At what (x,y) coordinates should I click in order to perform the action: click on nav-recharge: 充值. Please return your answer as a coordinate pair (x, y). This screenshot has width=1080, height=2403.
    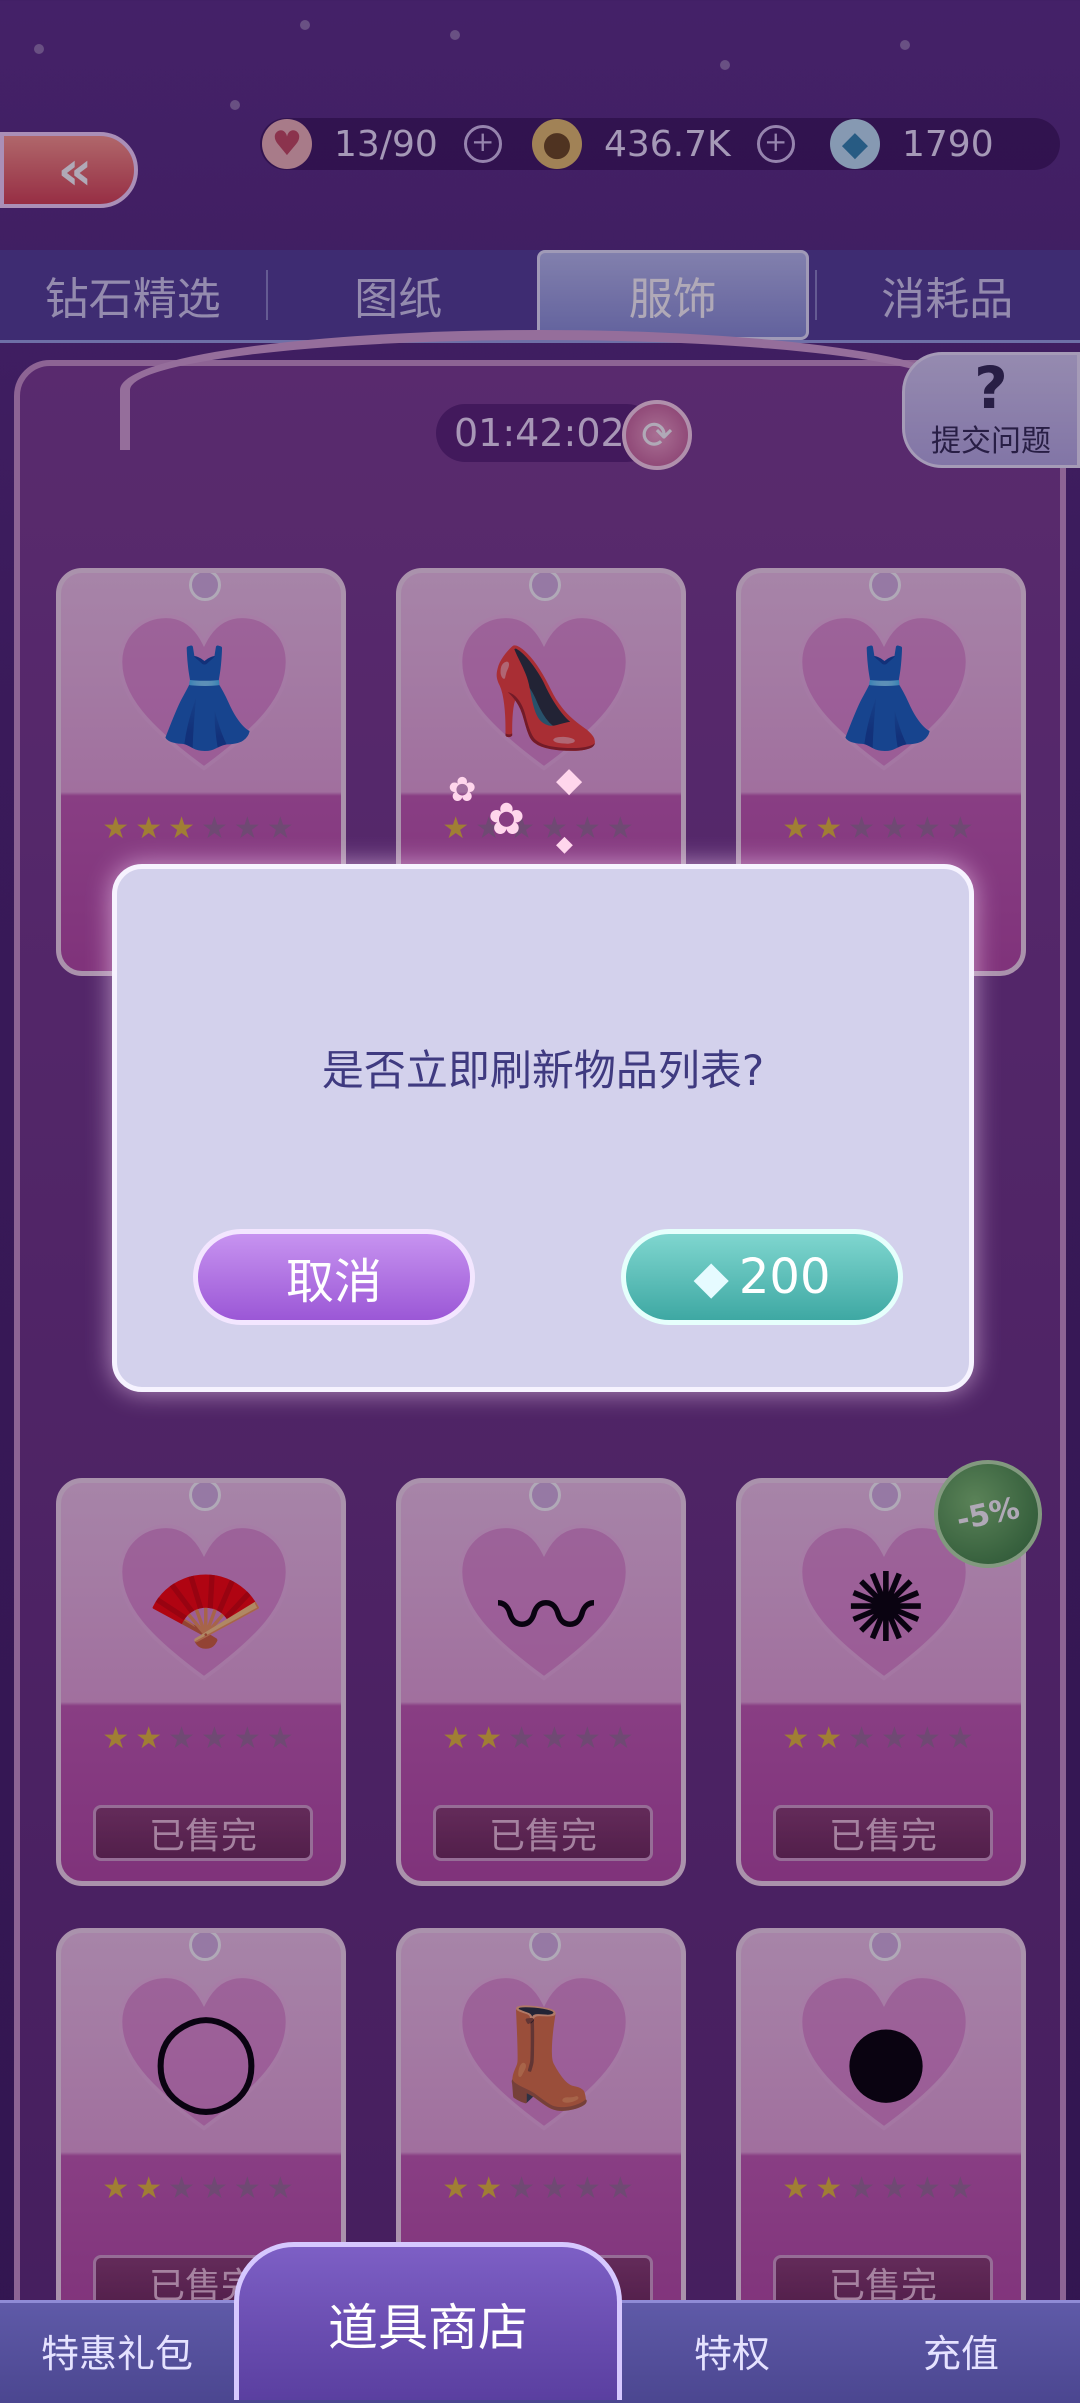
    Looking at the image, I should click on (961, 2350).